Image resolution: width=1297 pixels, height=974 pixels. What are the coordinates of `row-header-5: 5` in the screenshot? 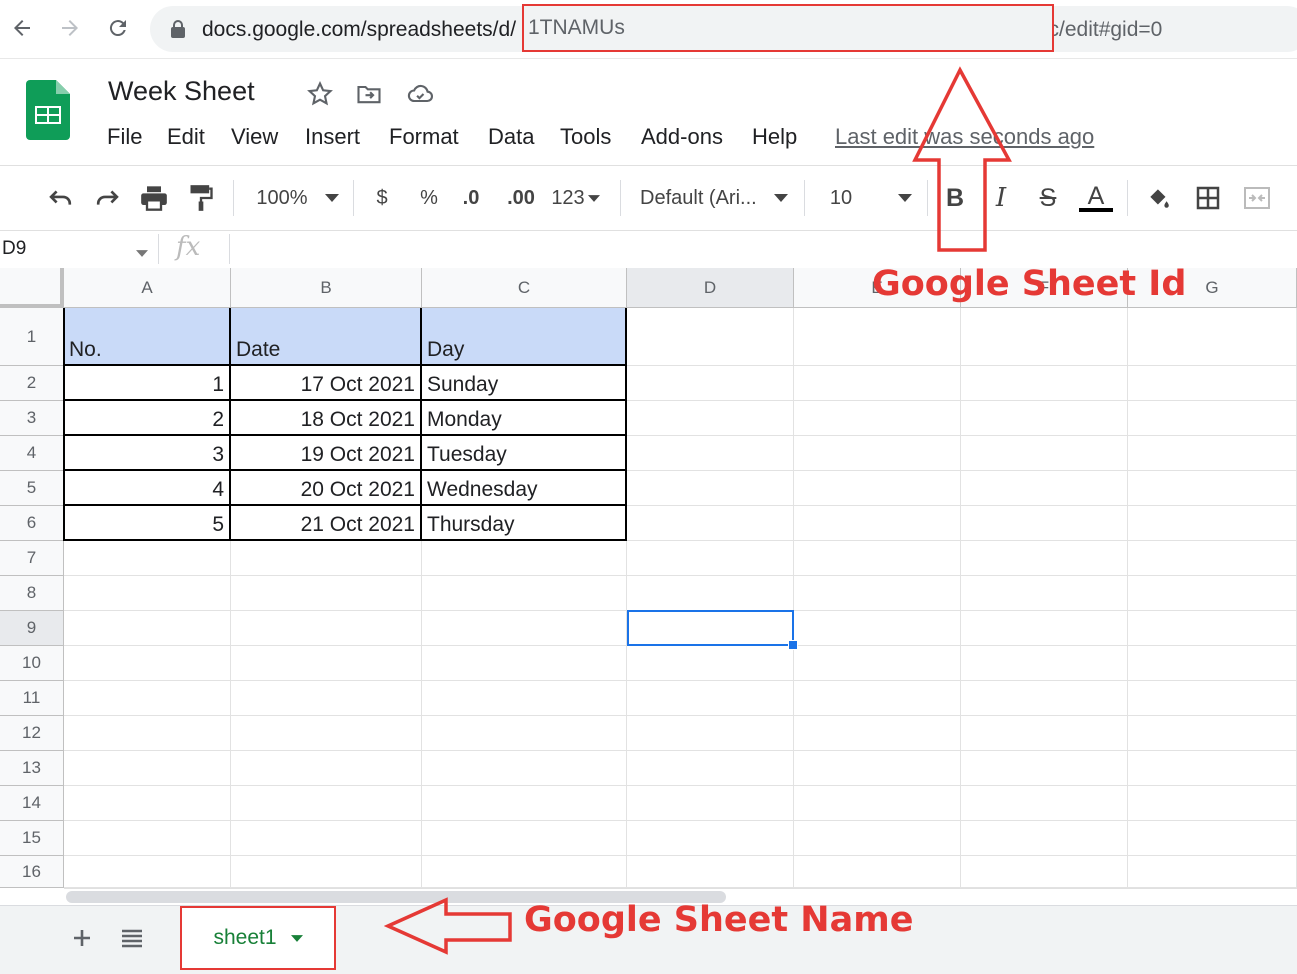 It's located at (32, 488).